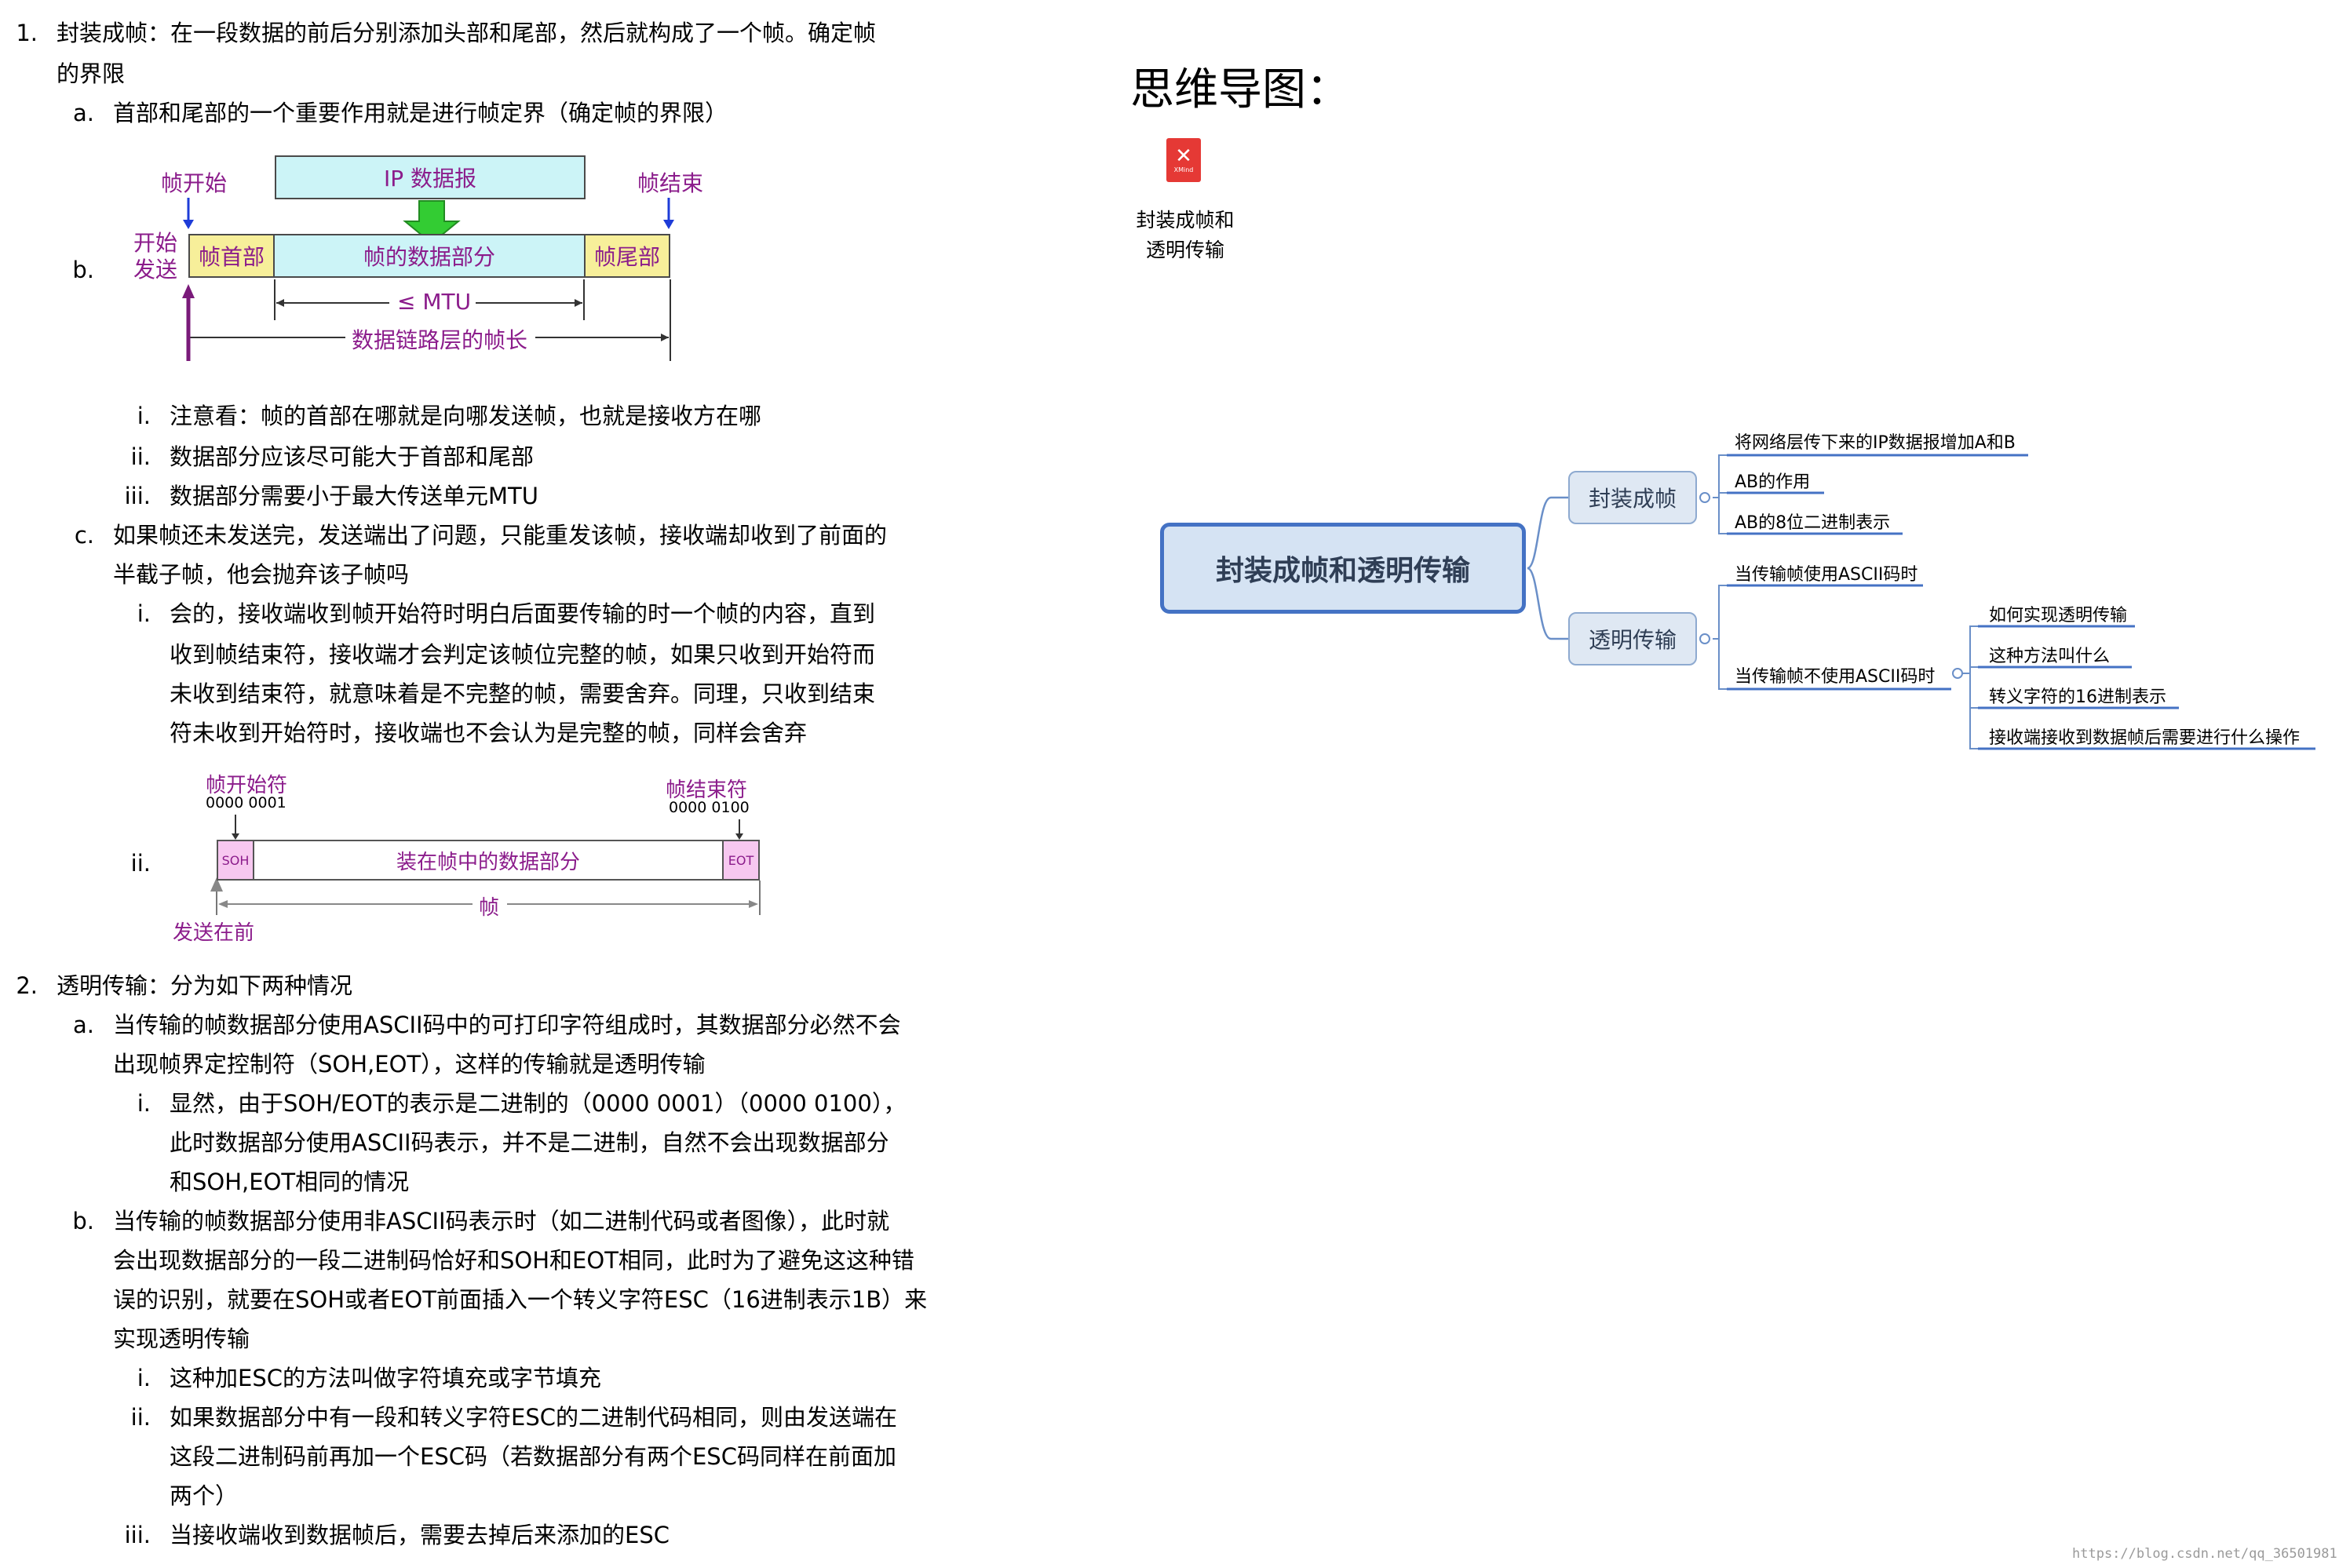  I want to click on mindmap-branch-transparent: 透明传输, so click(1632, 638).